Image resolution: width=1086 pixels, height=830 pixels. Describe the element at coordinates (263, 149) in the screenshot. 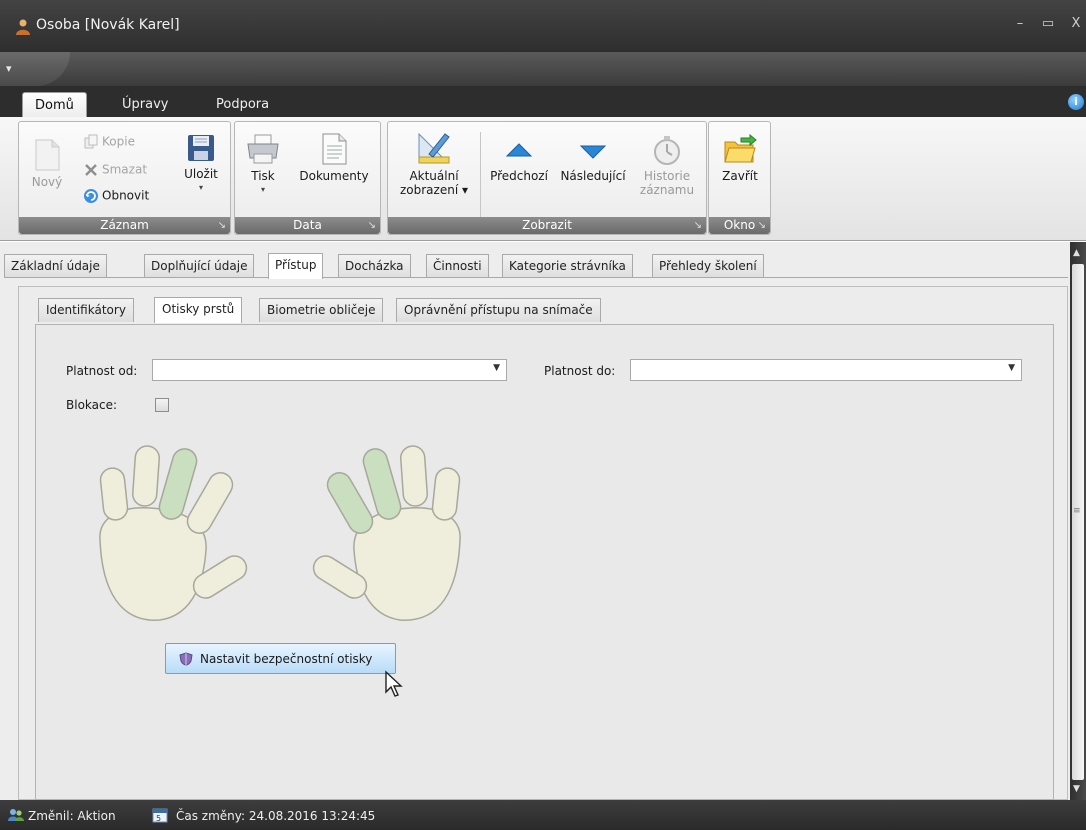

I see `printer-icon` at that location.